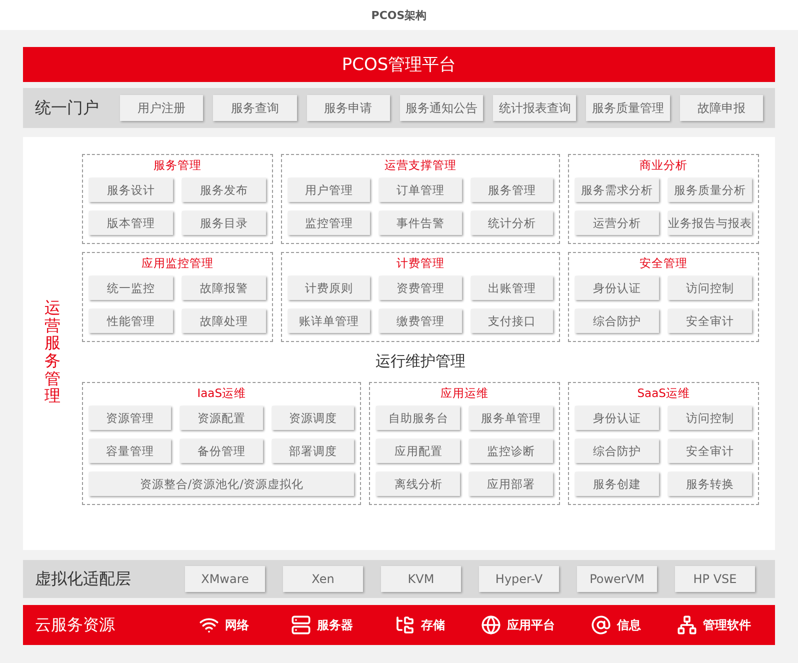 The image size is (798, 663). I want to click on module-item: 事件告警, so click(420, 223).